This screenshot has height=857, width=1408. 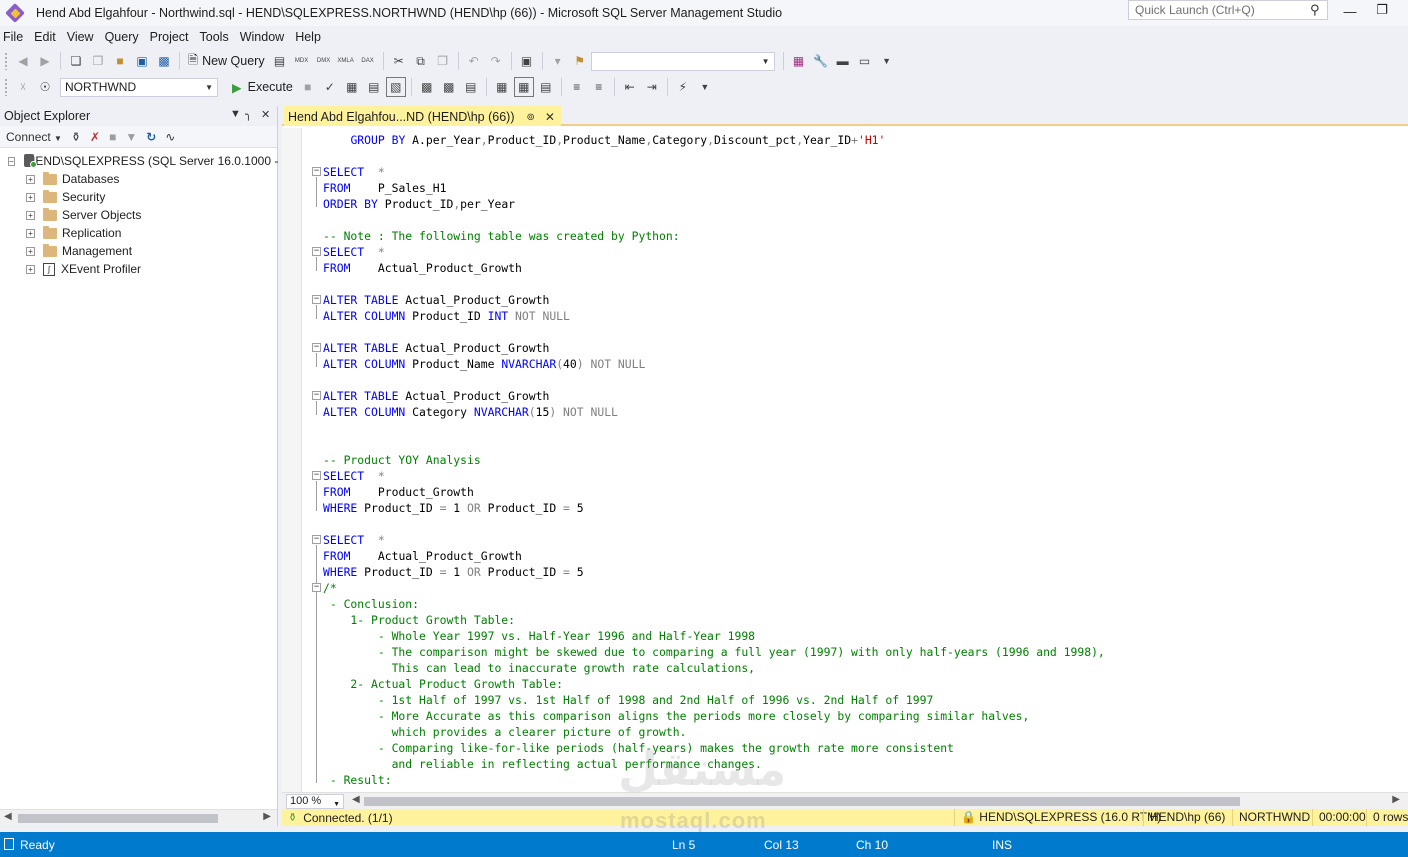 What do you see at coordinates (280, 61) in the screenshot?
I see `database-engine-query-icon: ▤` at bounding box center [280, 61].